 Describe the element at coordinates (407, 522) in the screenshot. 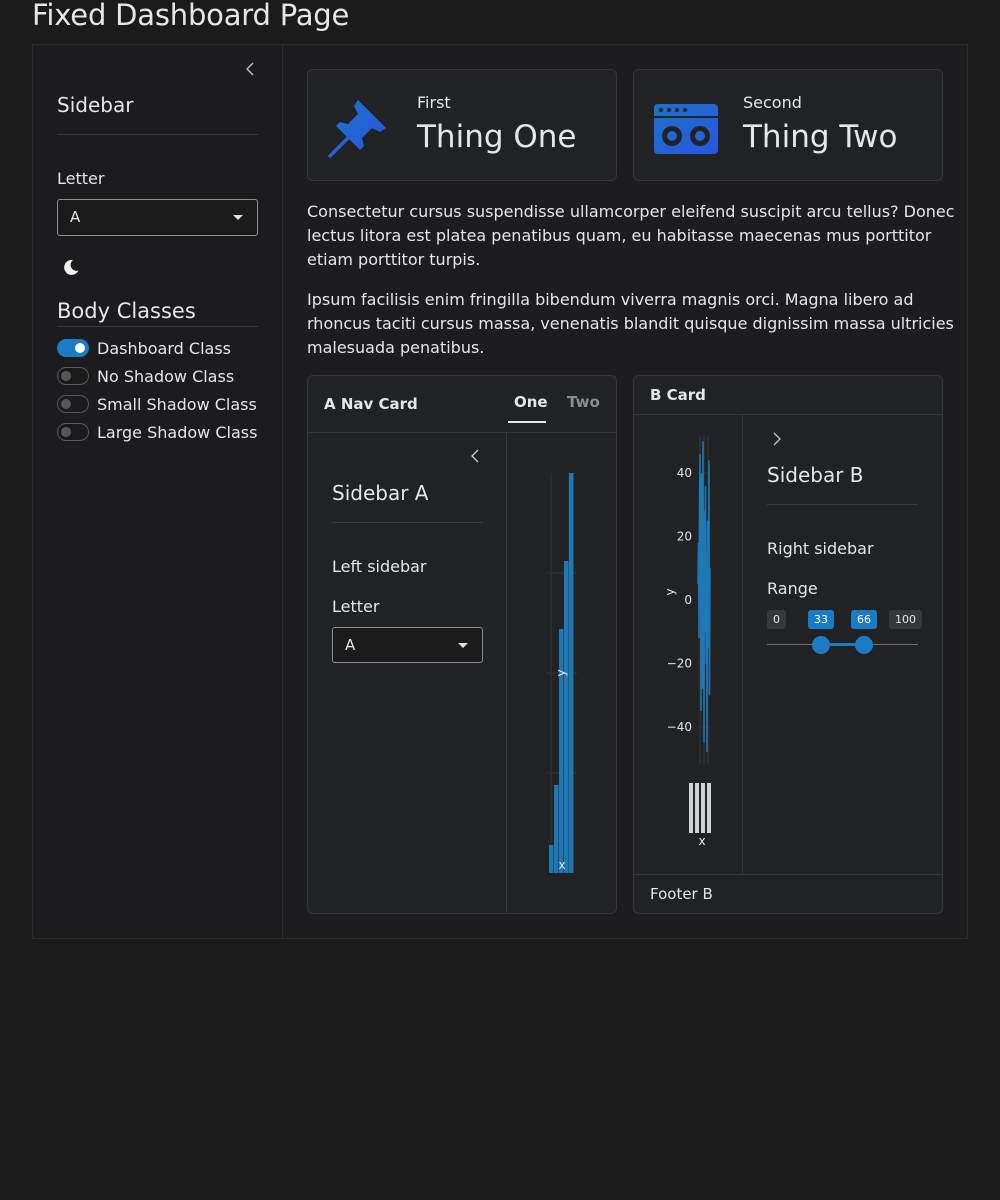

I see `sidebar-a-divider` at that location.